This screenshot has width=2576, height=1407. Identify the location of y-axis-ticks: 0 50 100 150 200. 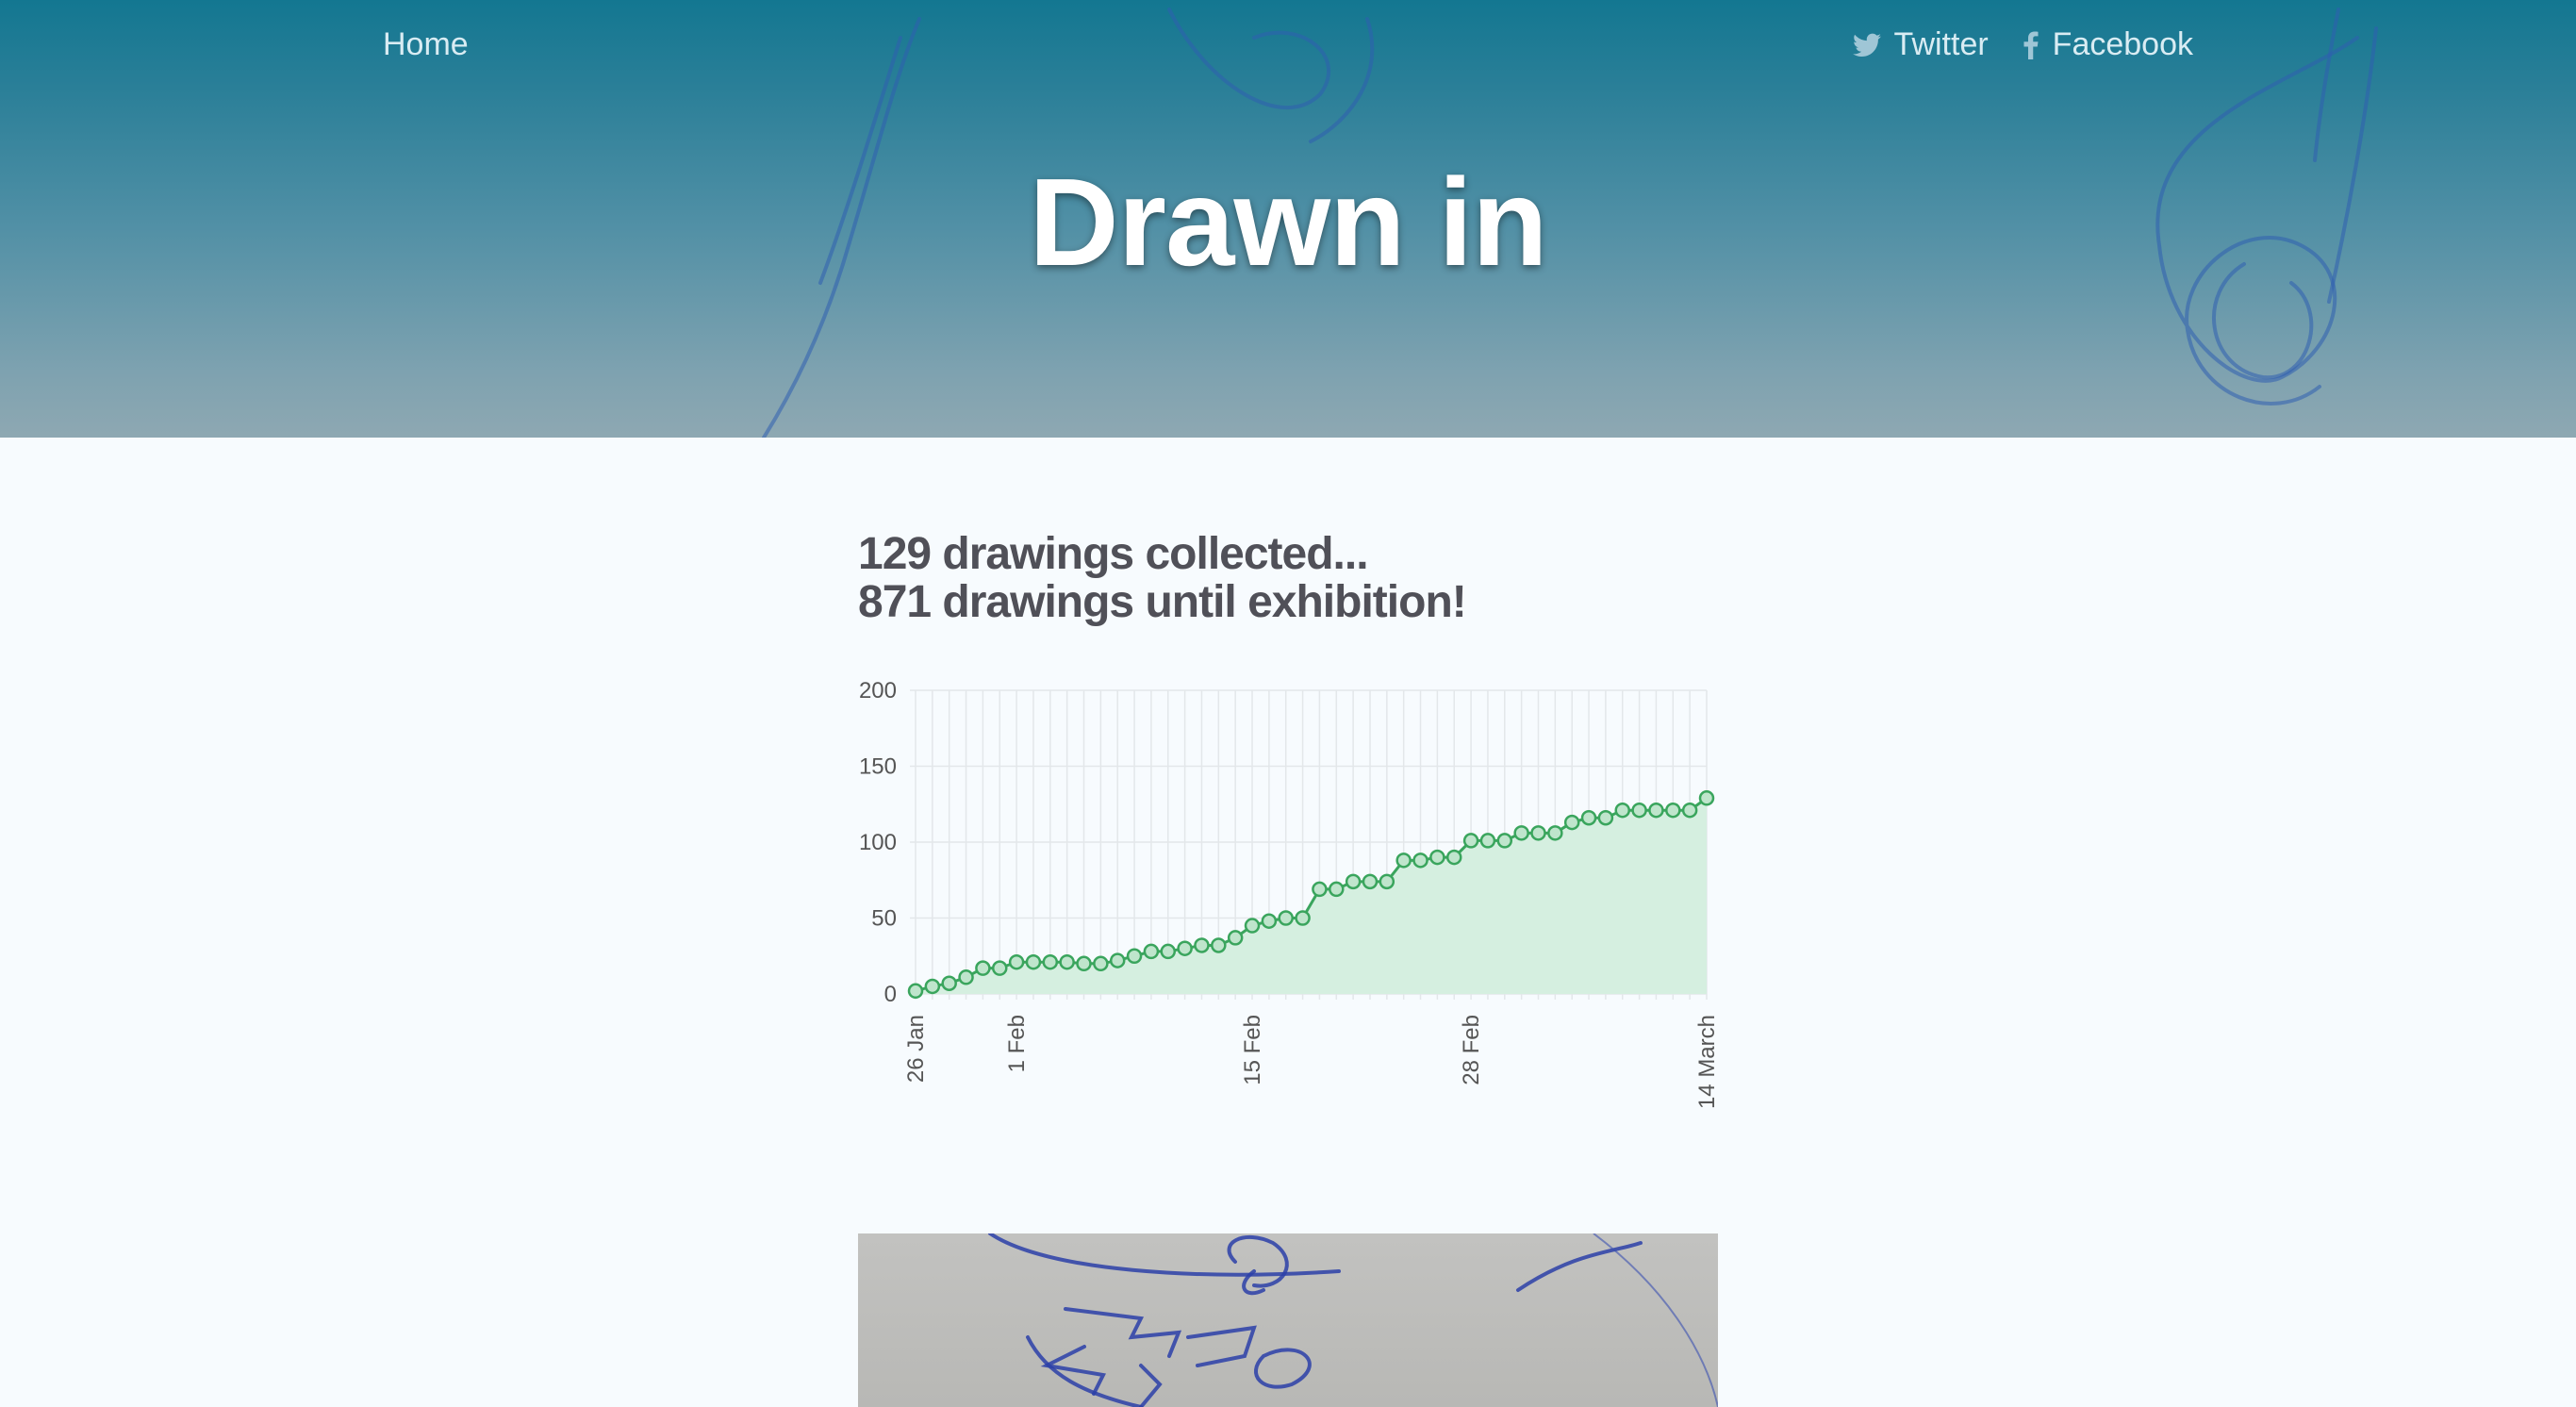
(878, 842).